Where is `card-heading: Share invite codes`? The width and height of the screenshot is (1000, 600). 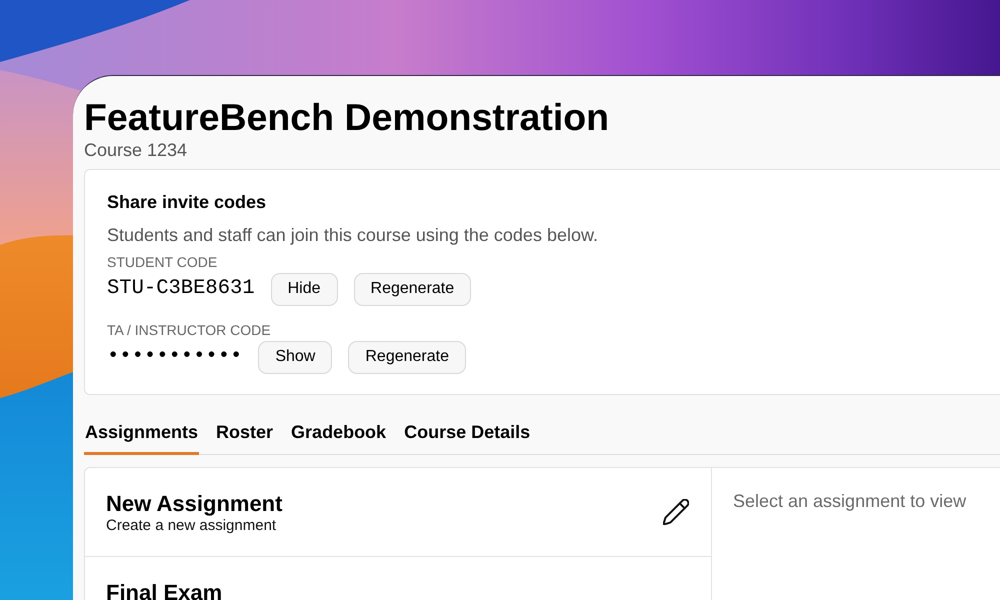
card-heading: Share invite codes is located at coordinates (186, 202).